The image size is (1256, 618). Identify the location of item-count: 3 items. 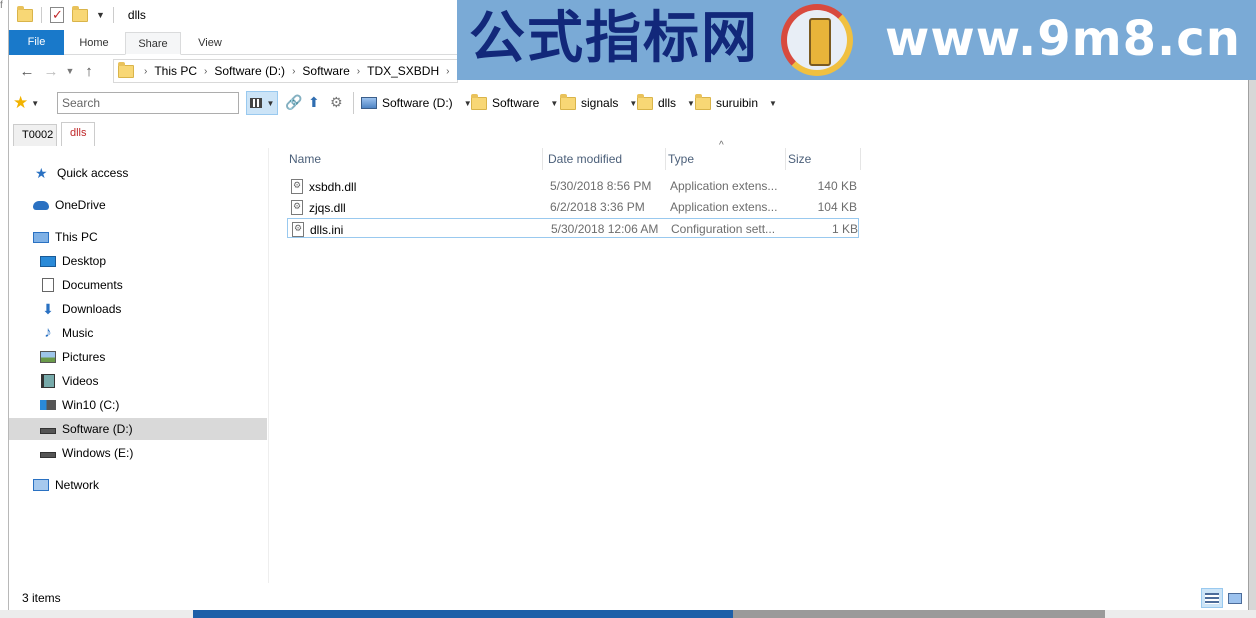
(41, 598).